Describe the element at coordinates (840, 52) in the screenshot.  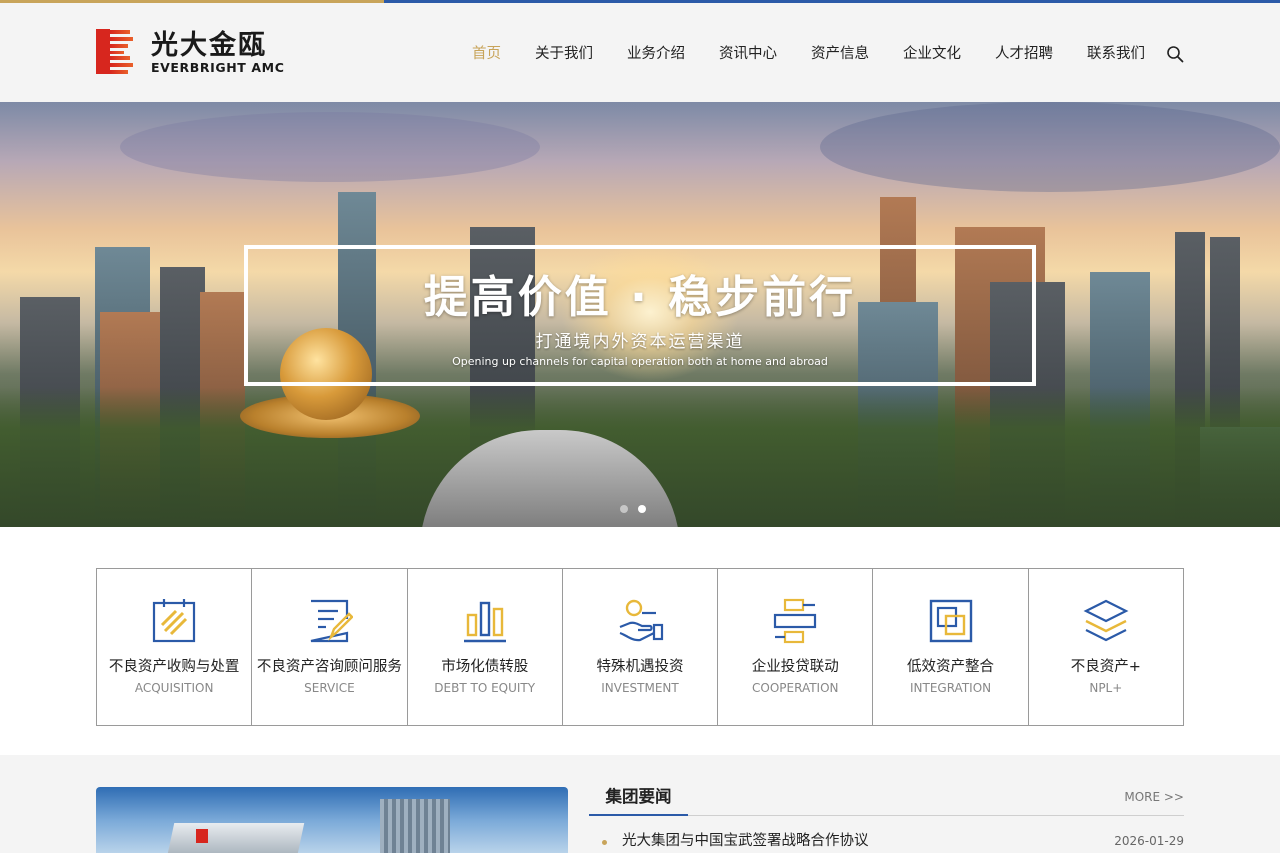
I see `nav-item-assets: 资产信息` at that location.